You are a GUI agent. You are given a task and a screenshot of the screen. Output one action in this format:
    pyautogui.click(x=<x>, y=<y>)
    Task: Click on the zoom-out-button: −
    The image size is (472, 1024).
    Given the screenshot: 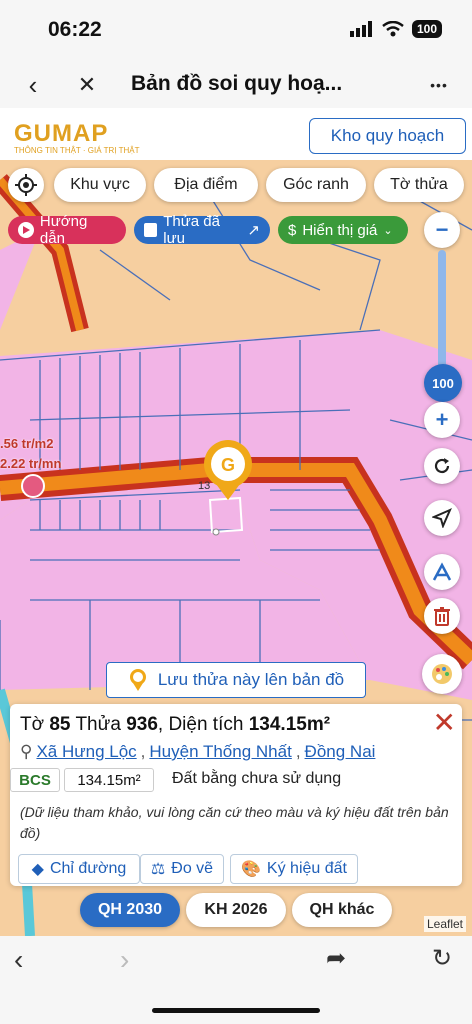 What is the action you would take?
    pyautogui.click(x=442, y=230)
    